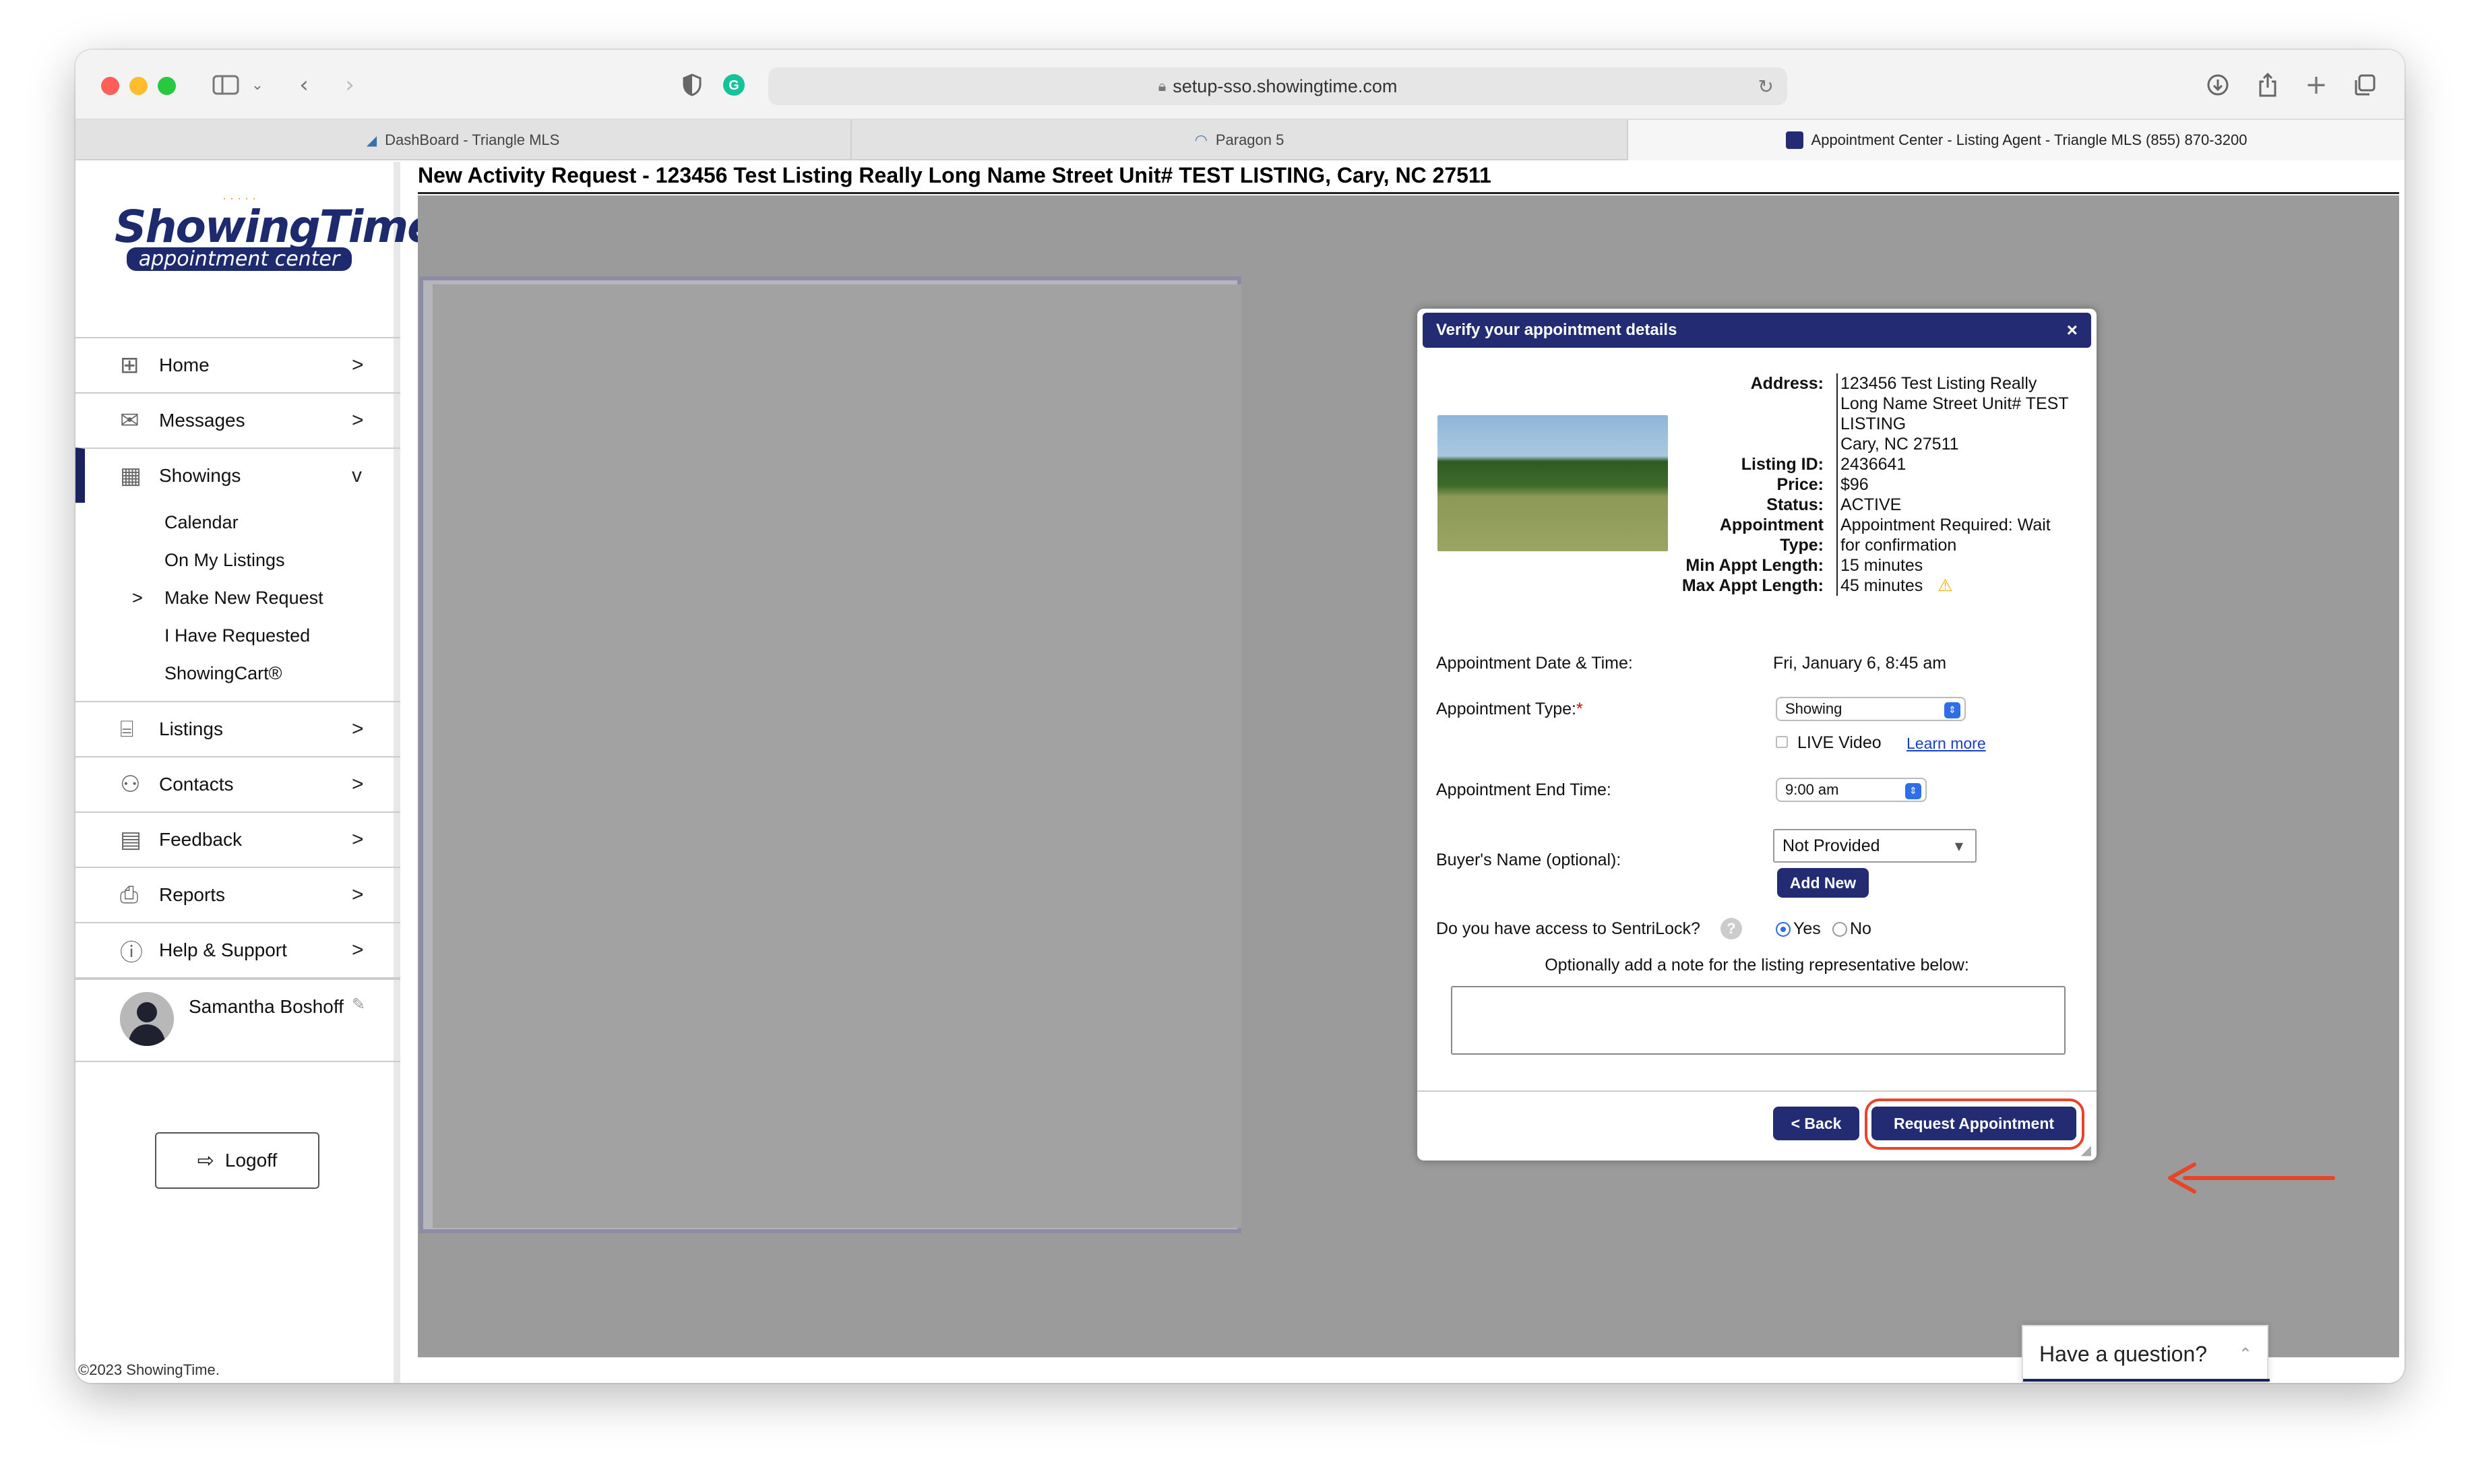 This screenshot has width=2480, height=1484. Describe the element at coordinates (138, 86) in the screenshot. I see `minimize-window-button` at that location.